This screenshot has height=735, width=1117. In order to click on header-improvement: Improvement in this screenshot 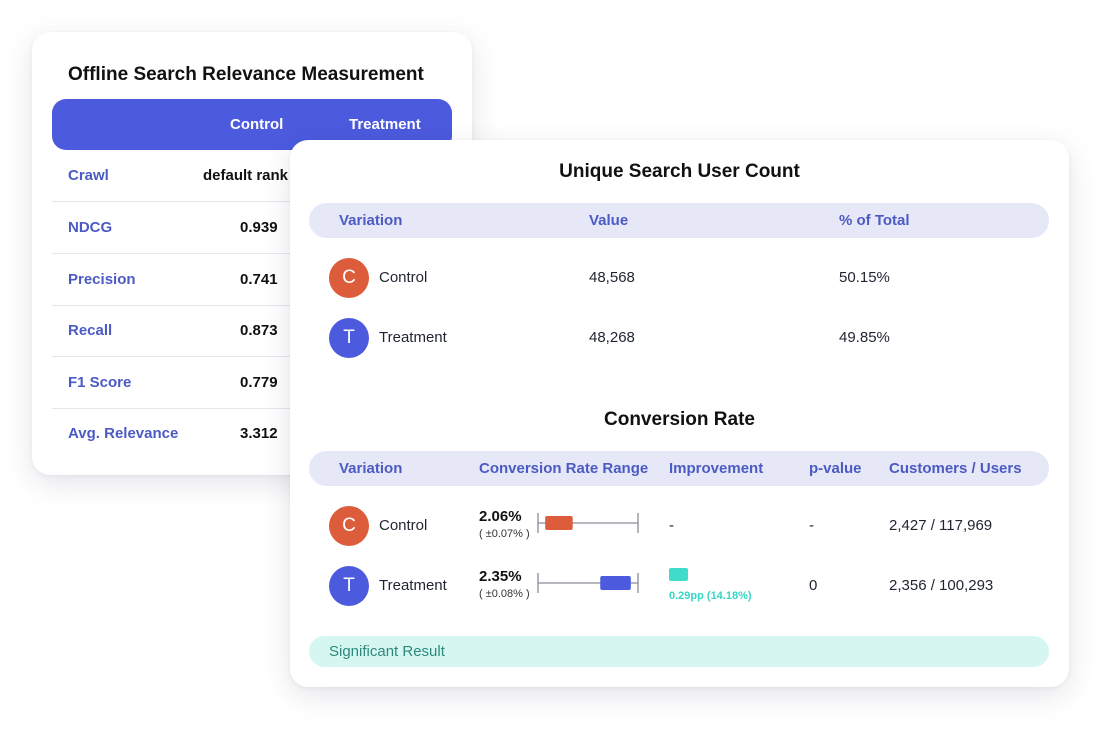, I will do `click(716, 468)`.